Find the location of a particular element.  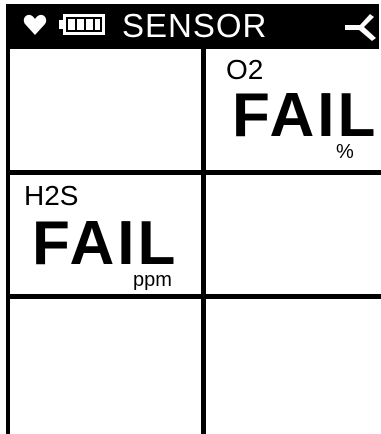

screen-title: SENSOR is located at coordinates (195, 25).